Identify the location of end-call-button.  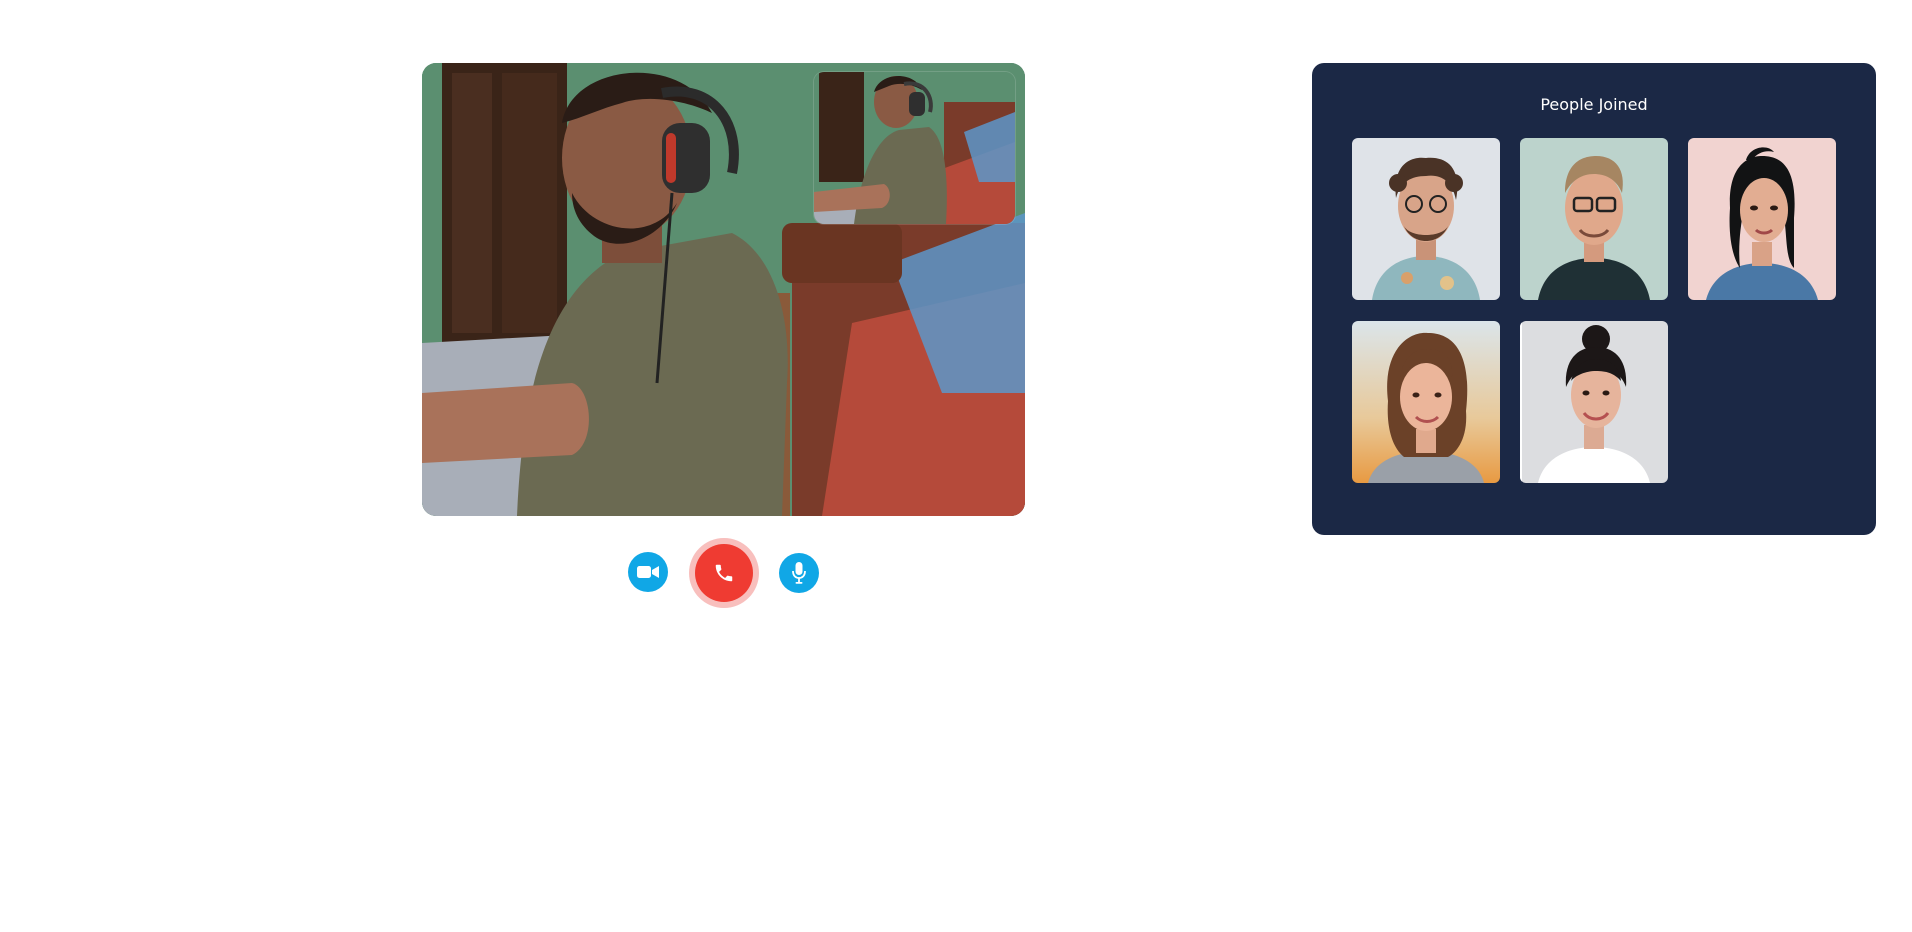
(724, 573).